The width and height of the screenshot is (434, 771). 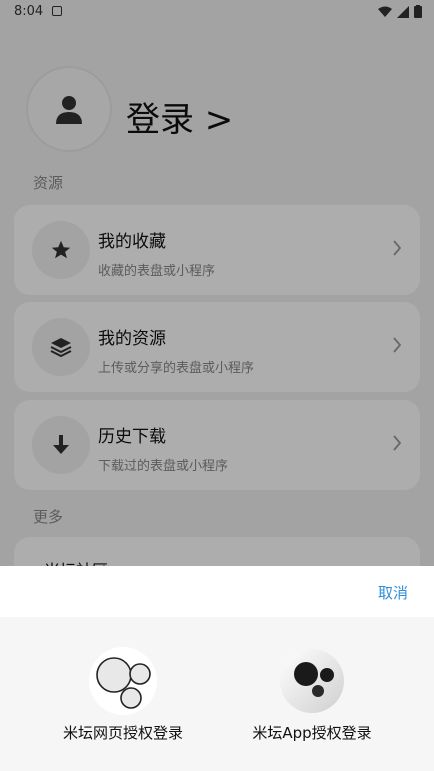 I want to click on app-login-option: 米坛App授权登录, so click(x=310, y=696).